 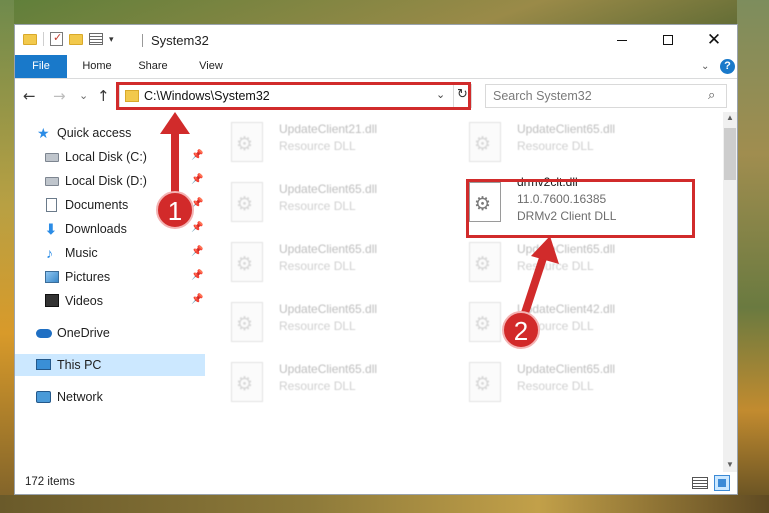 I want to click on desktop-wallpaper-left, so click(x=7, y=256).